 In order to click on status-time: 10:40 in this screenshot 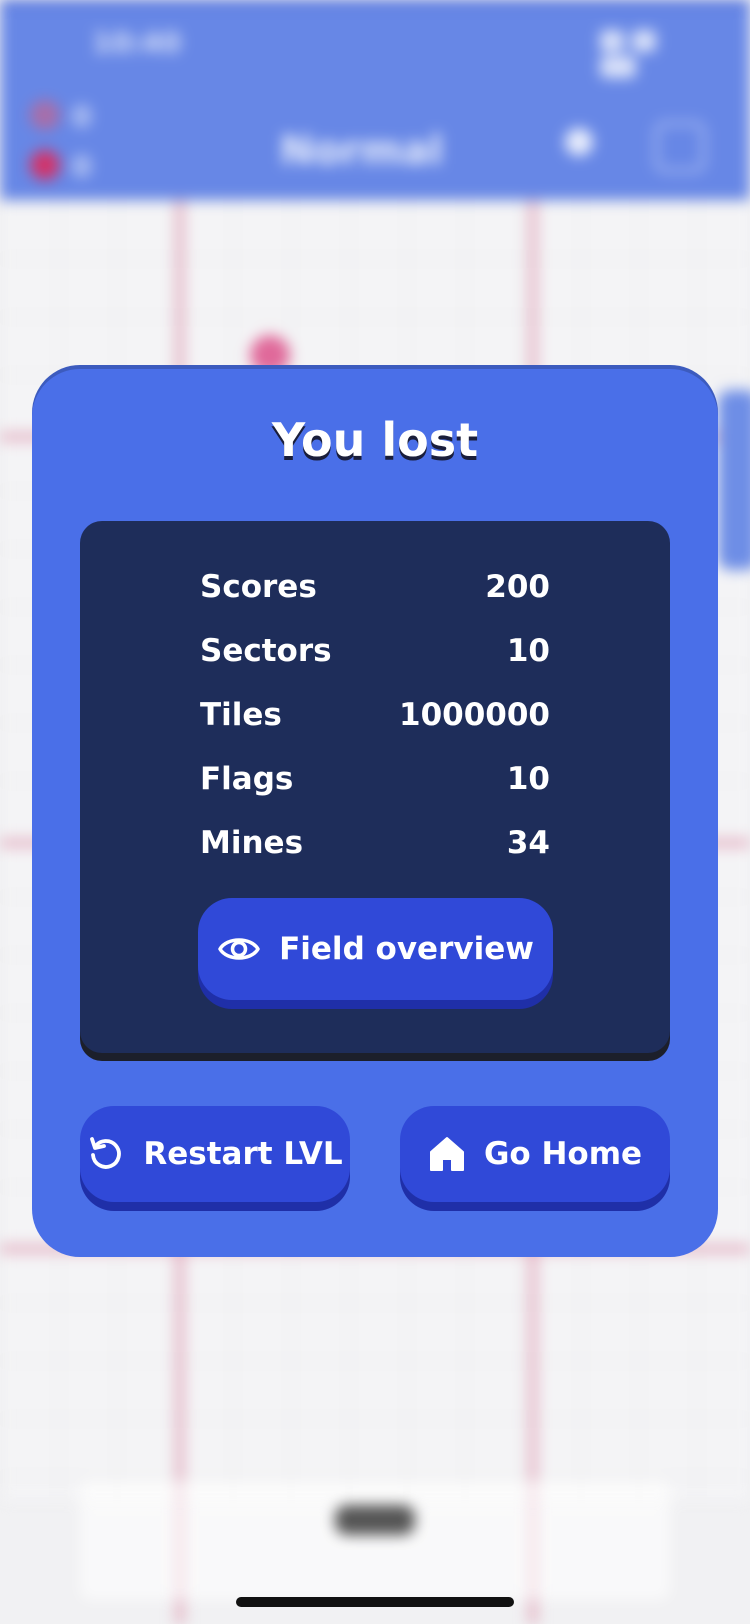, I will do `click(137, 42)`.